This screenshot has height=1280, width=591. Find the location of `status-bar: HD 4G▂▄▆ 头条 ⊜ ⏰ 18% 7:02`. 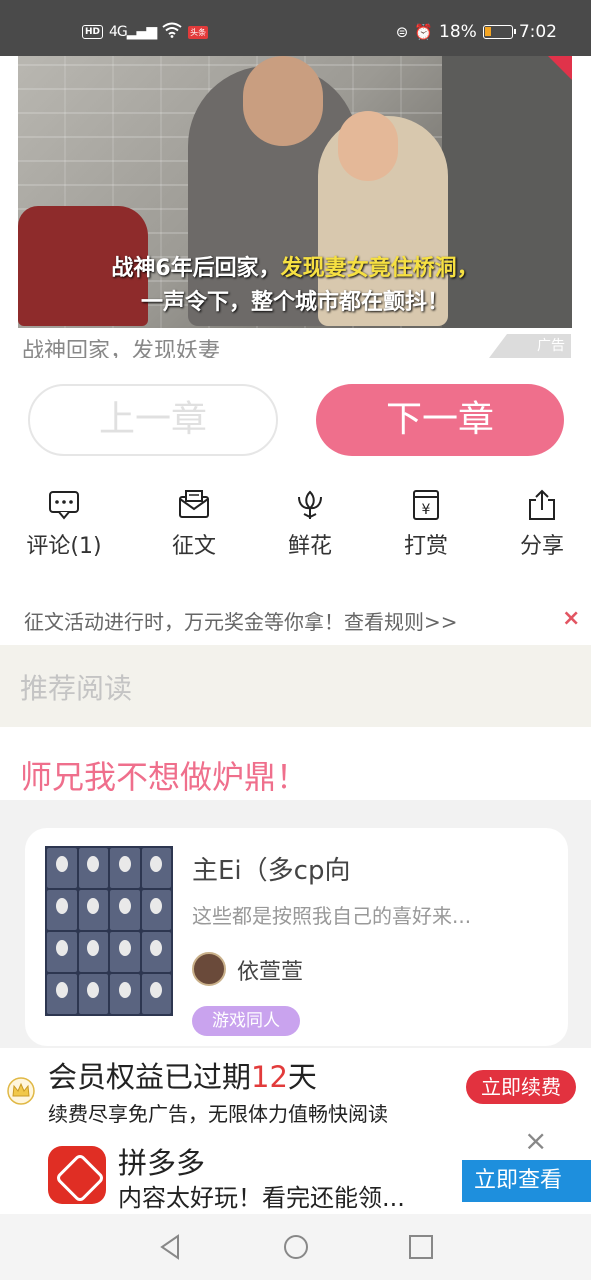

status-bar: HD 4G▂▄▆ 头条 ⊜ ⏰ 18% 7:02 is located at coordinates (295, 28).